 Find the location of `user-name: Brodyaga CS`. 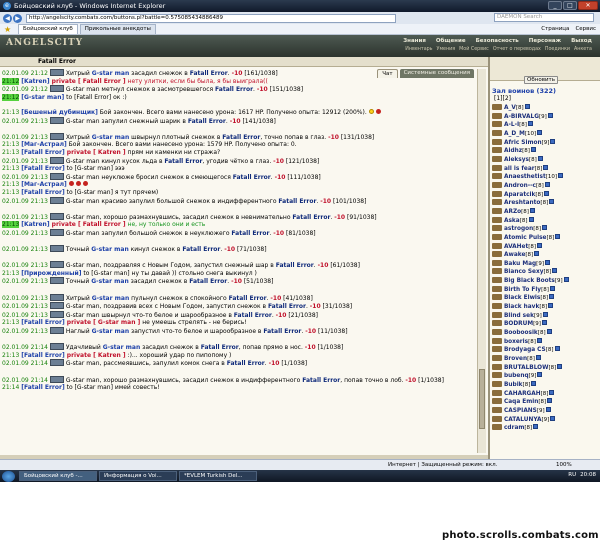

user-name: Brodyaga CS is located at coordinates (525, 350).